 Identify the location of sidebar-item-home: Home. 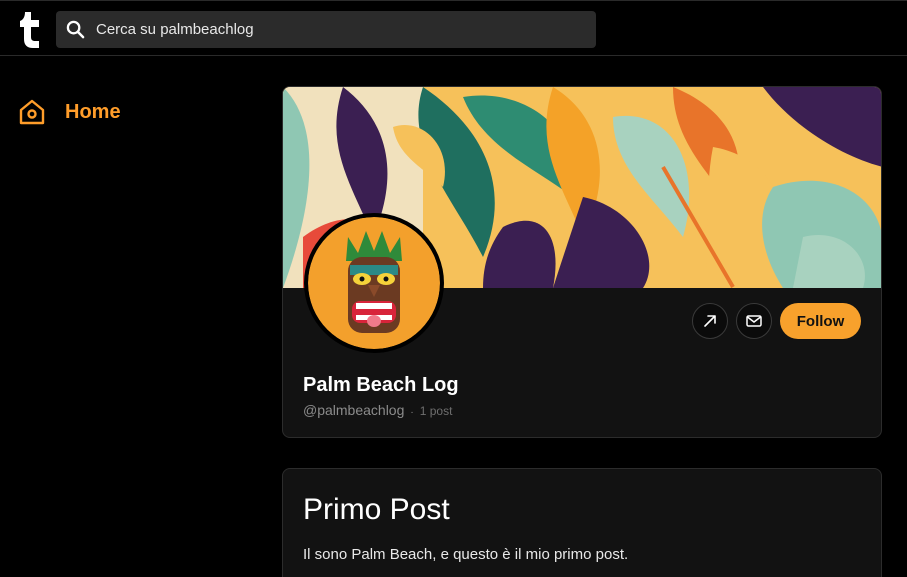
(69, 112).